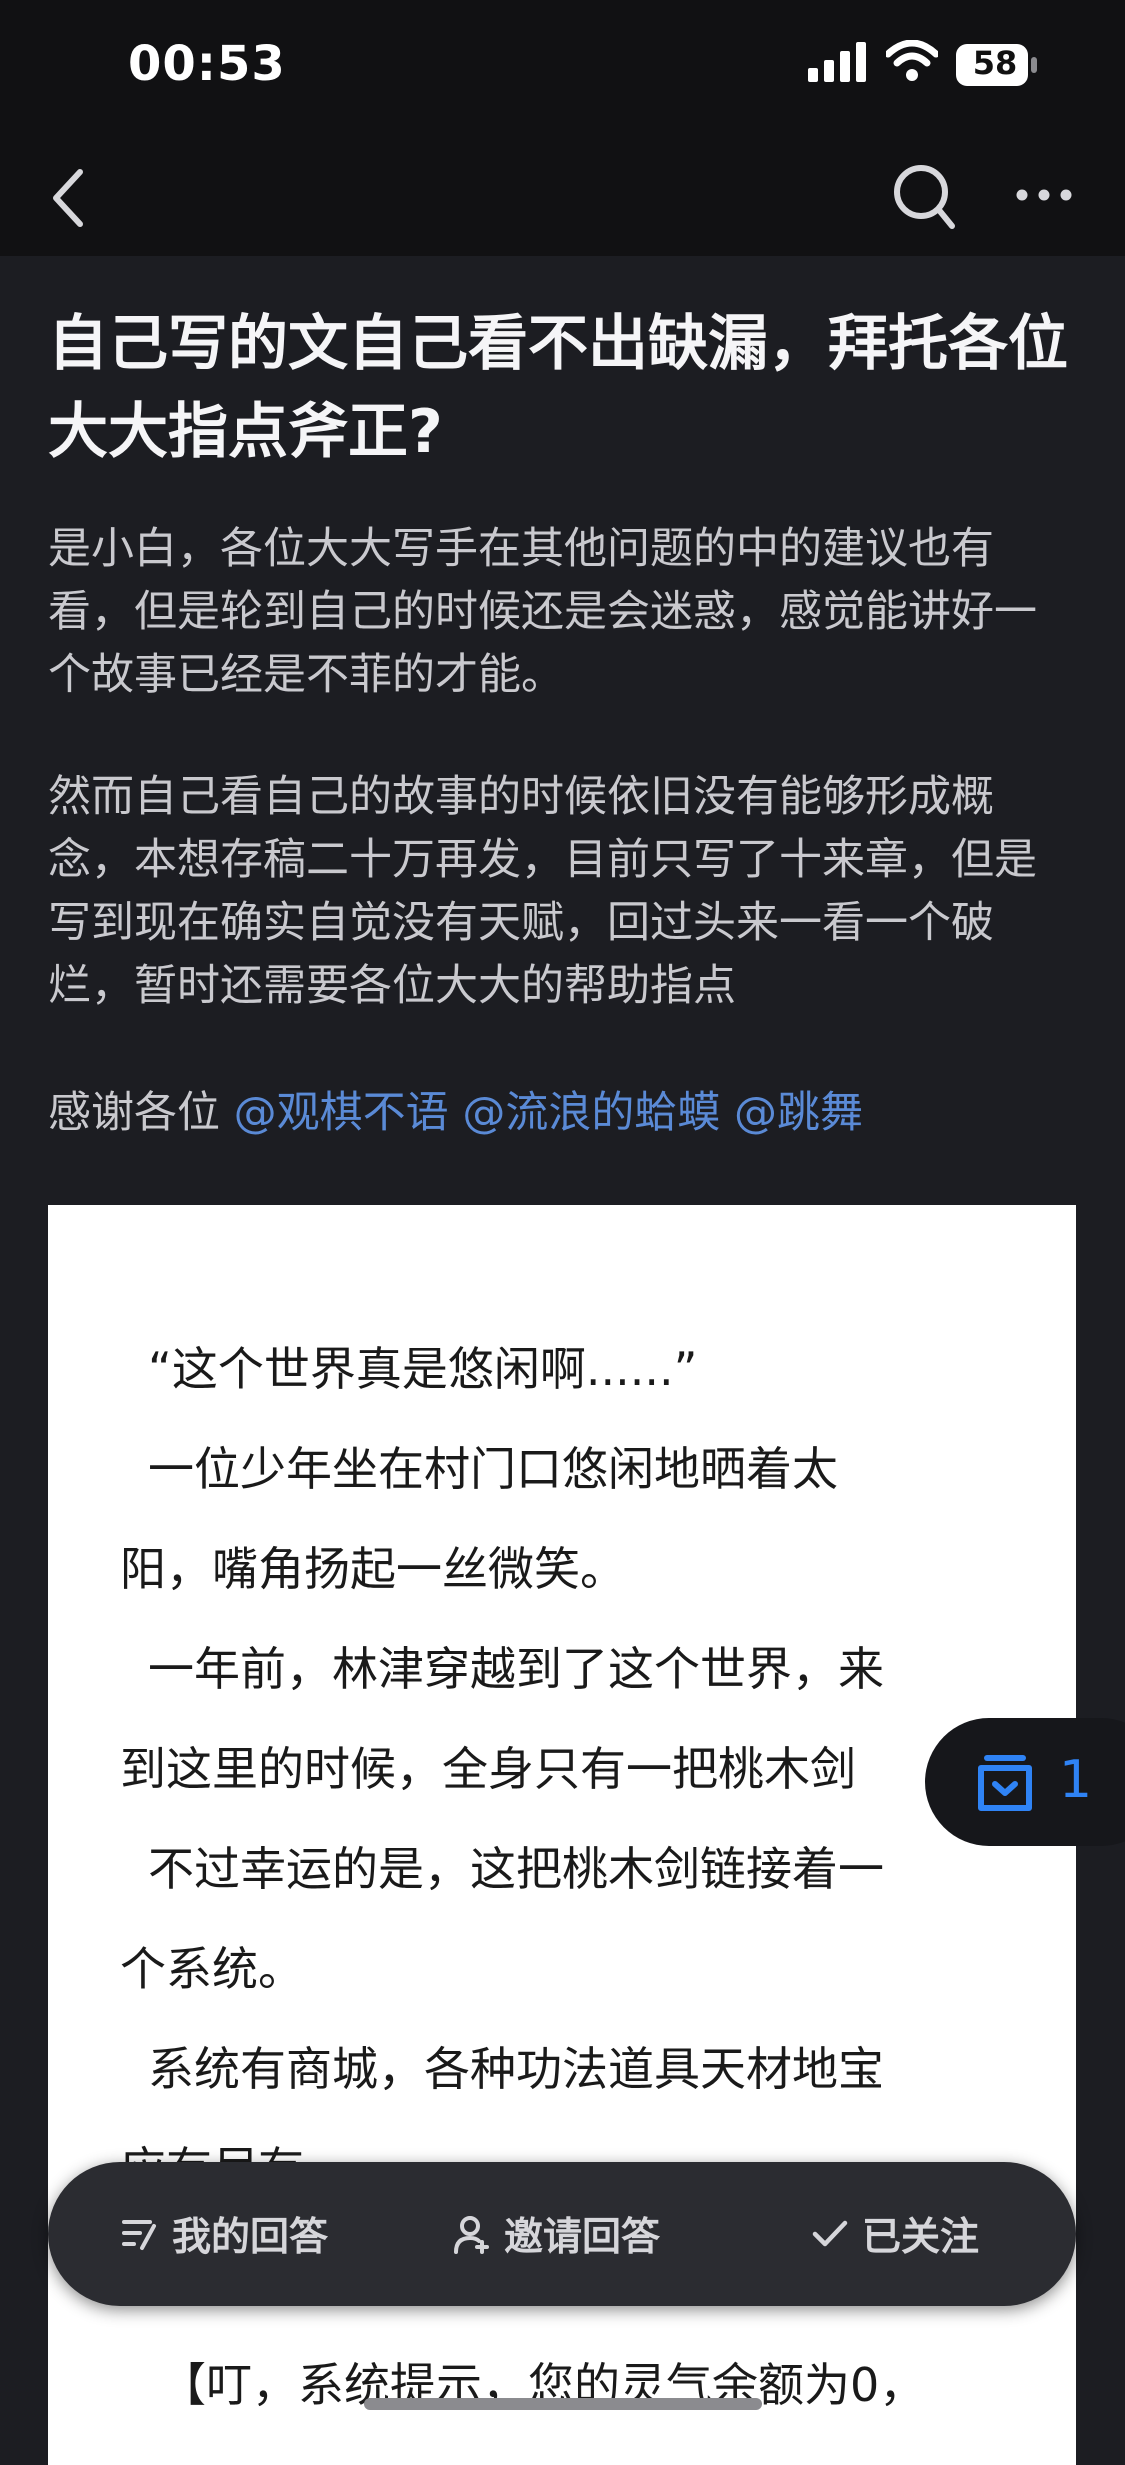 This screenshot has width=1125, height=2465. Describe the element at coordinates (1076, 1780) in the screenshot. I see `badge-count: 1` at that location.